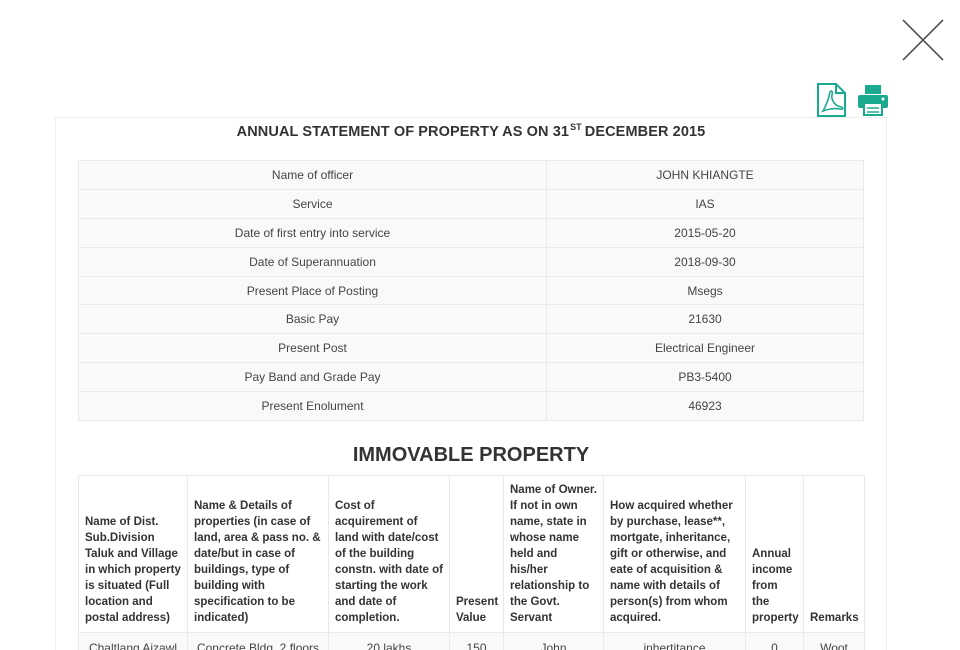 This screenshot has width=960, height=650. What do you see at coordinates (476, 554) in the screenshot?
I see `column-header: Present Value` at bounding box center [476, 554].